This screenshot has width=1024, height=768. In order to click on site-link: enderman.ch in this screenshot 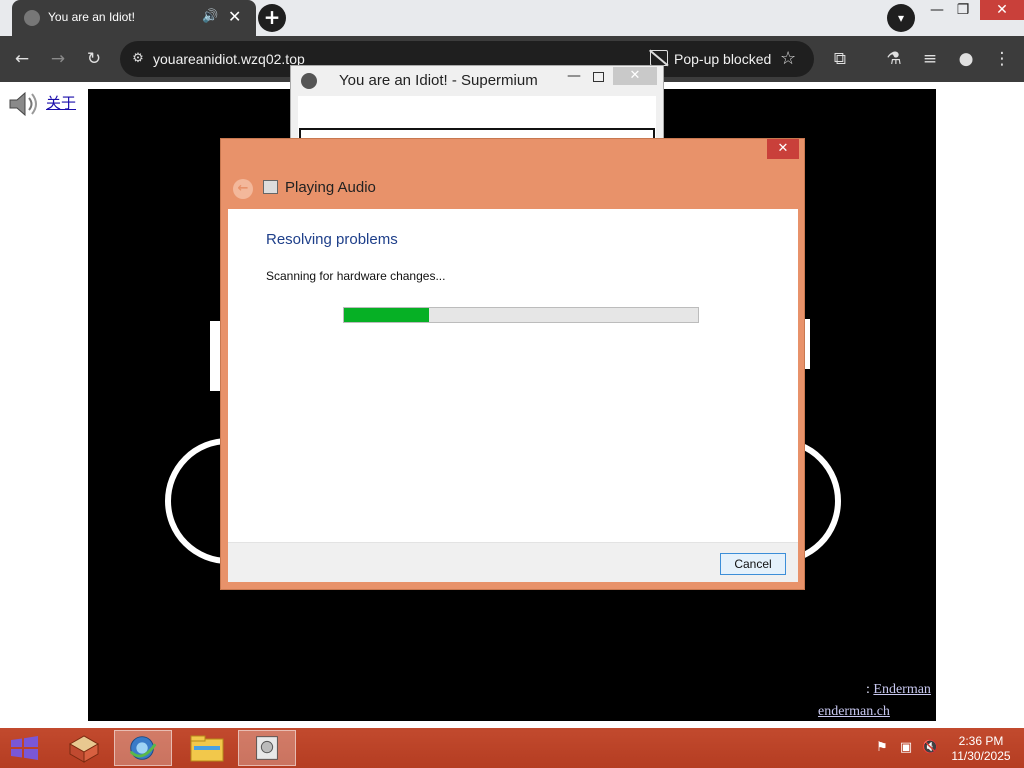, I will do `click(854, 712)`.